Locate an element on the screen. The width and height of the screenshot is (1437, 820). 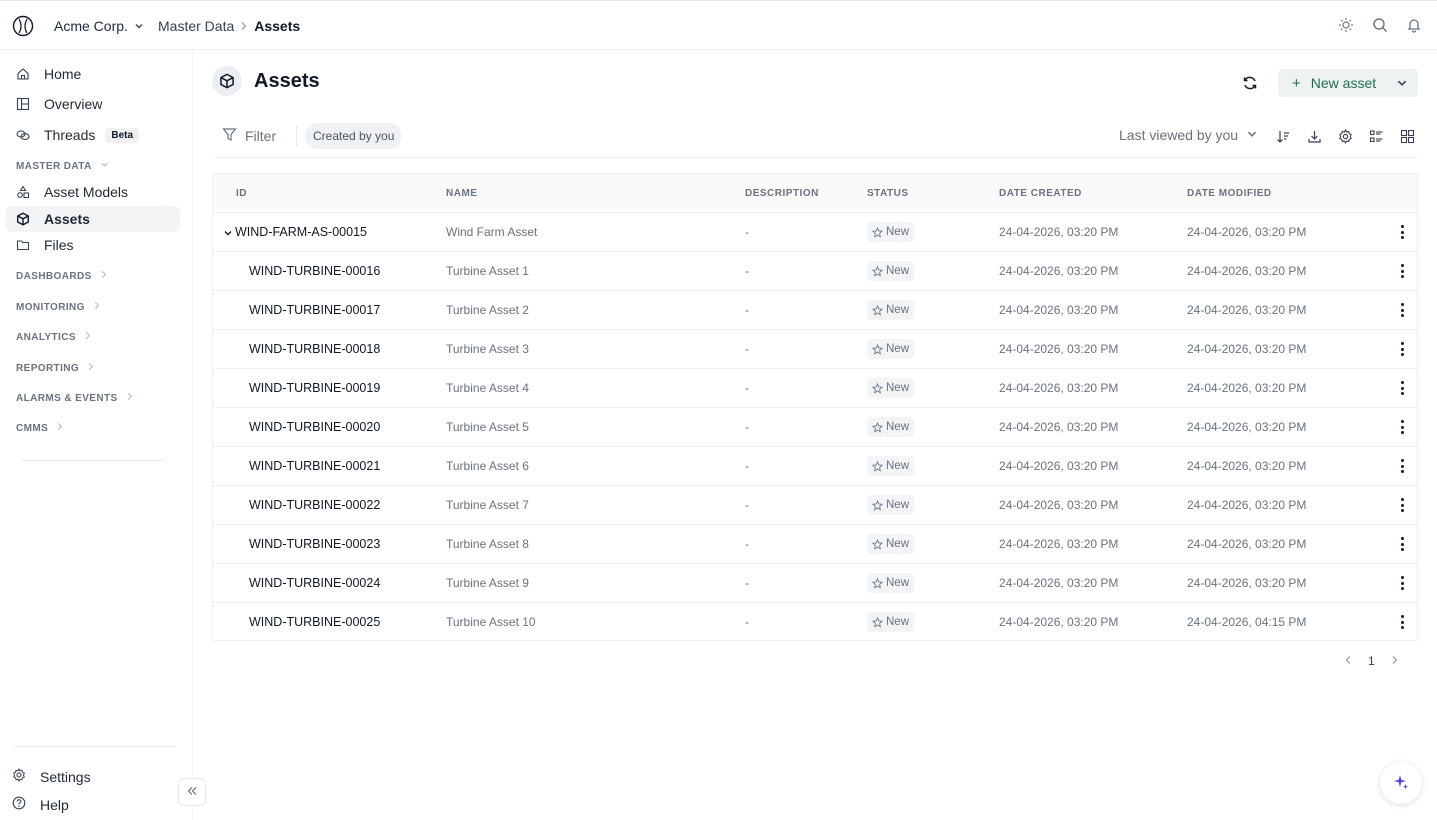
cell-id: WIND-FARM-AS-00015 is located at coordinates (301, 232).